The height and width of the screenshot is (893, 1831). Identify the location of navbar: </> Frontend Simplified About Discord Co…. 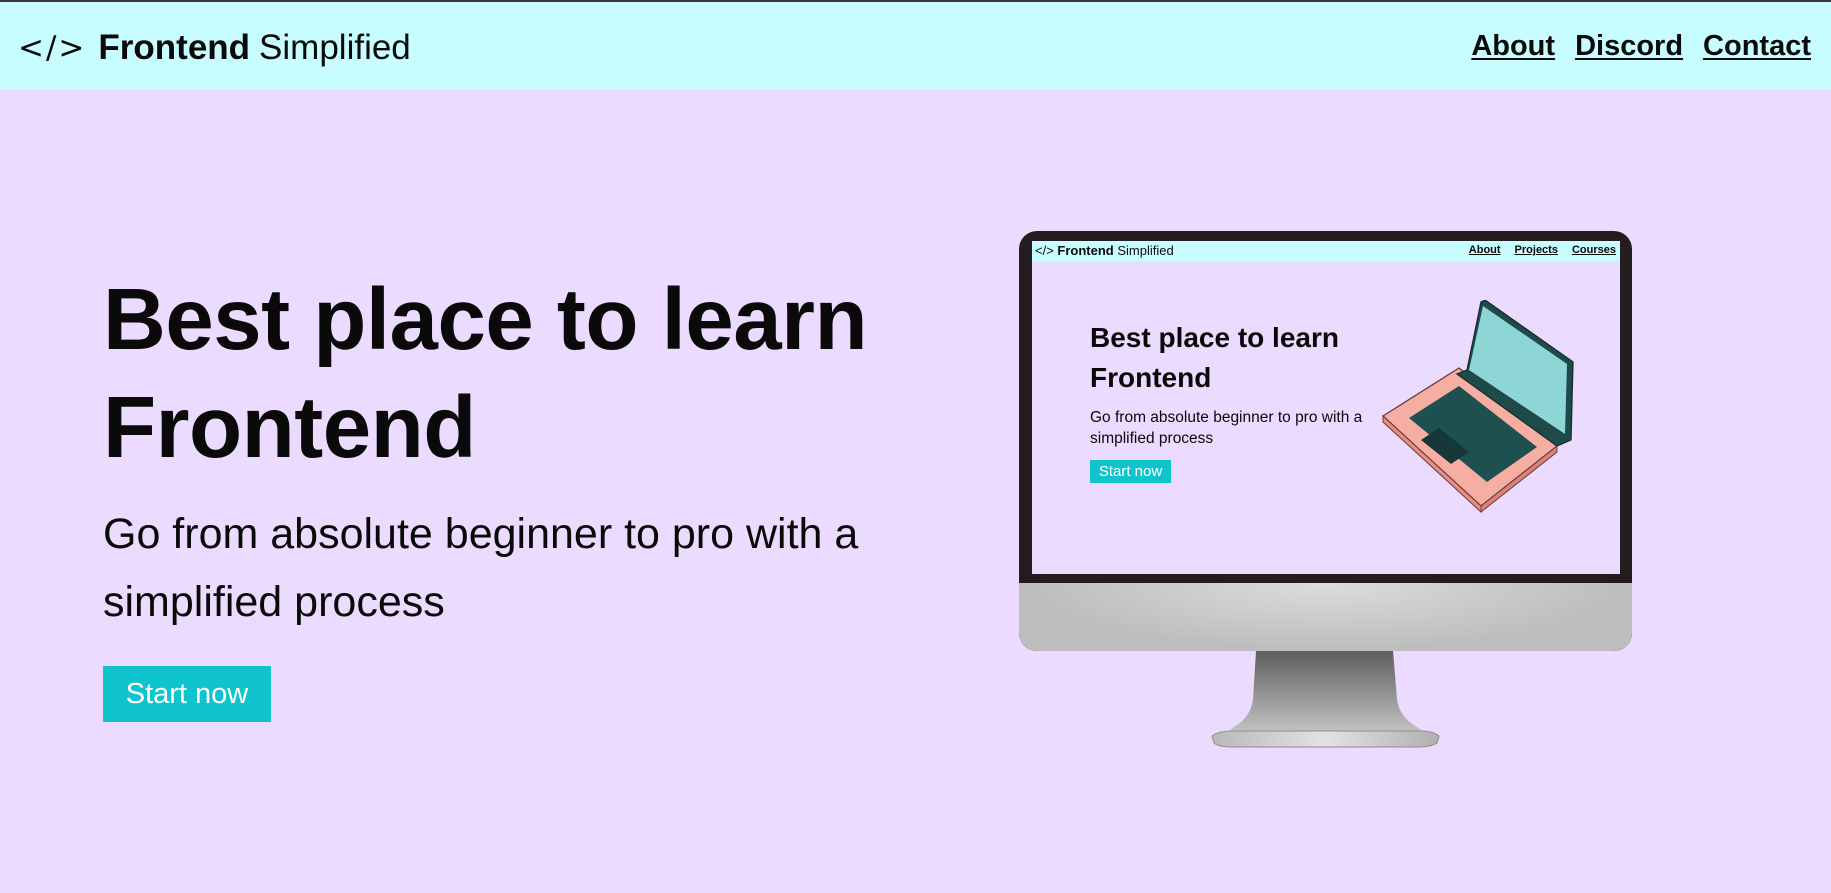
(915, 45).